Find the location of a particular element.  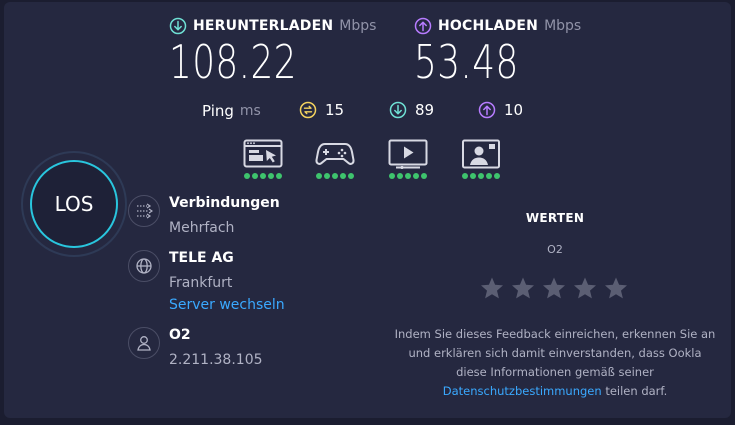

server-name: TELE AG is located at coordinates (201, 258).